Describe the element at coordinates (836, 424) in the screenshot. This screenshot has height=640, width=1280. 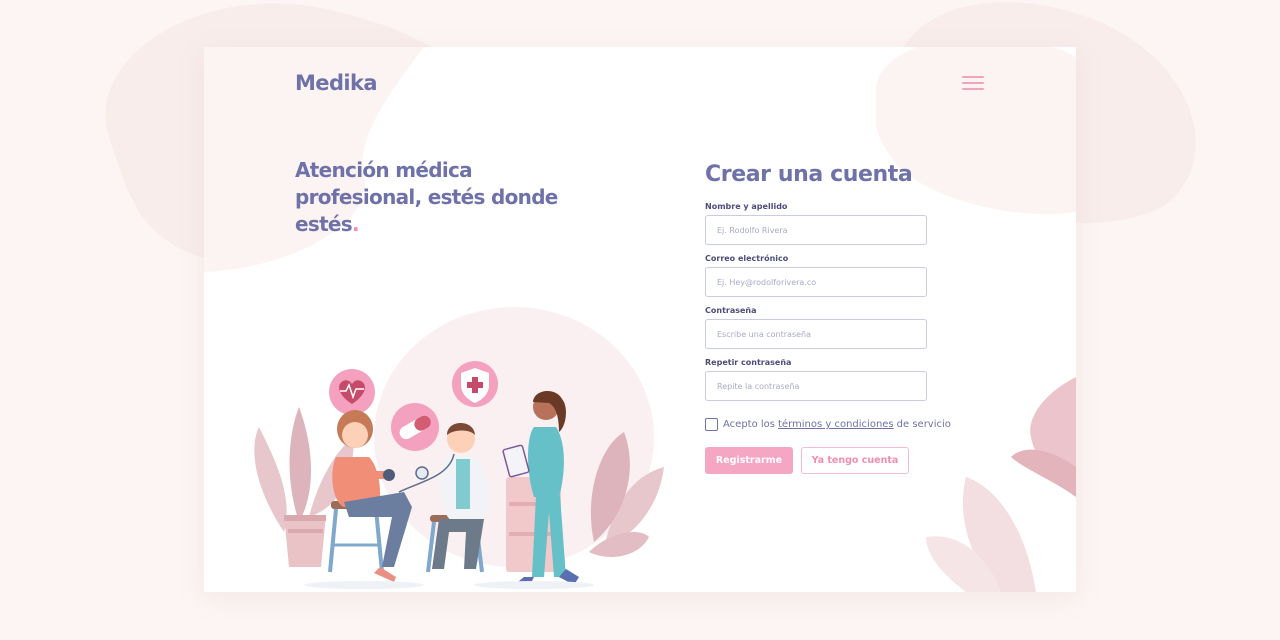
I see `terms-link: términos y condiciones` at that location.